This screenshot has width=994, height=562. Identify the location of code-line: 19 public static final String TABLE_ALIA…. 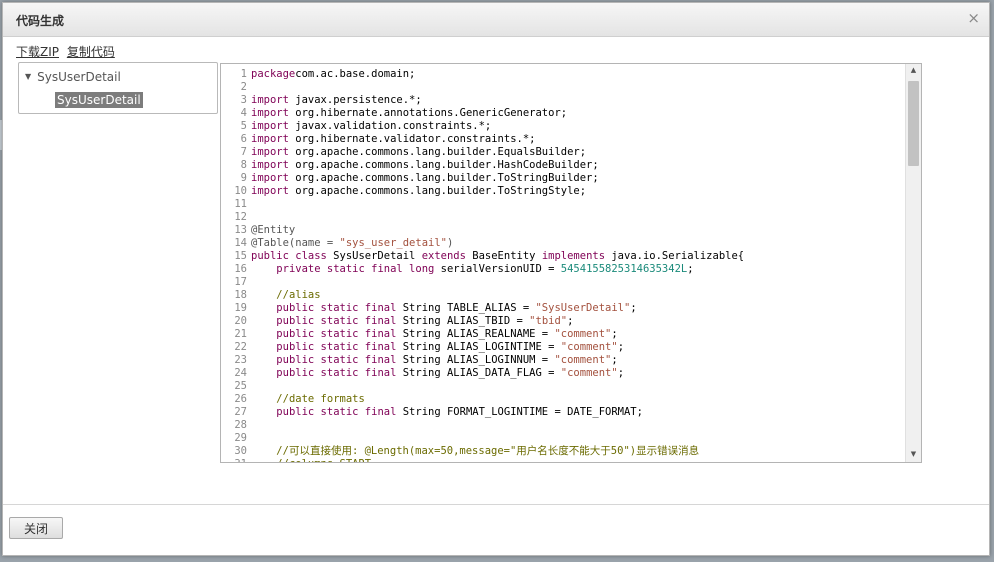
(482, 308).